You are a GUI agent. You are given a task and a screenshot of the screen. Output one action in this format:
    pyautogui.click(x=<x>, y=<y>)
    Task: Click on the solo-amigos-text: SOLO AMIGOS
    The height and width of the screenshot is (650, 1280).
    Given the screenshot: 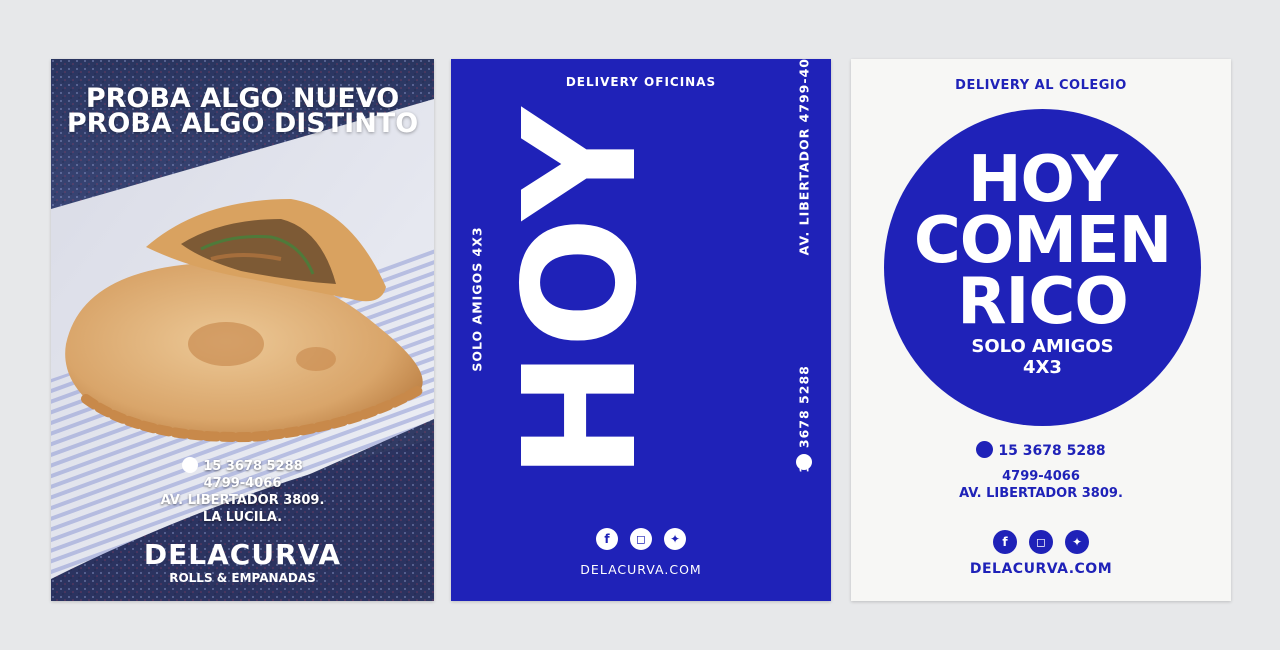 What is the action you would take?
    pyautogui.click(x=1042, y=346)
    